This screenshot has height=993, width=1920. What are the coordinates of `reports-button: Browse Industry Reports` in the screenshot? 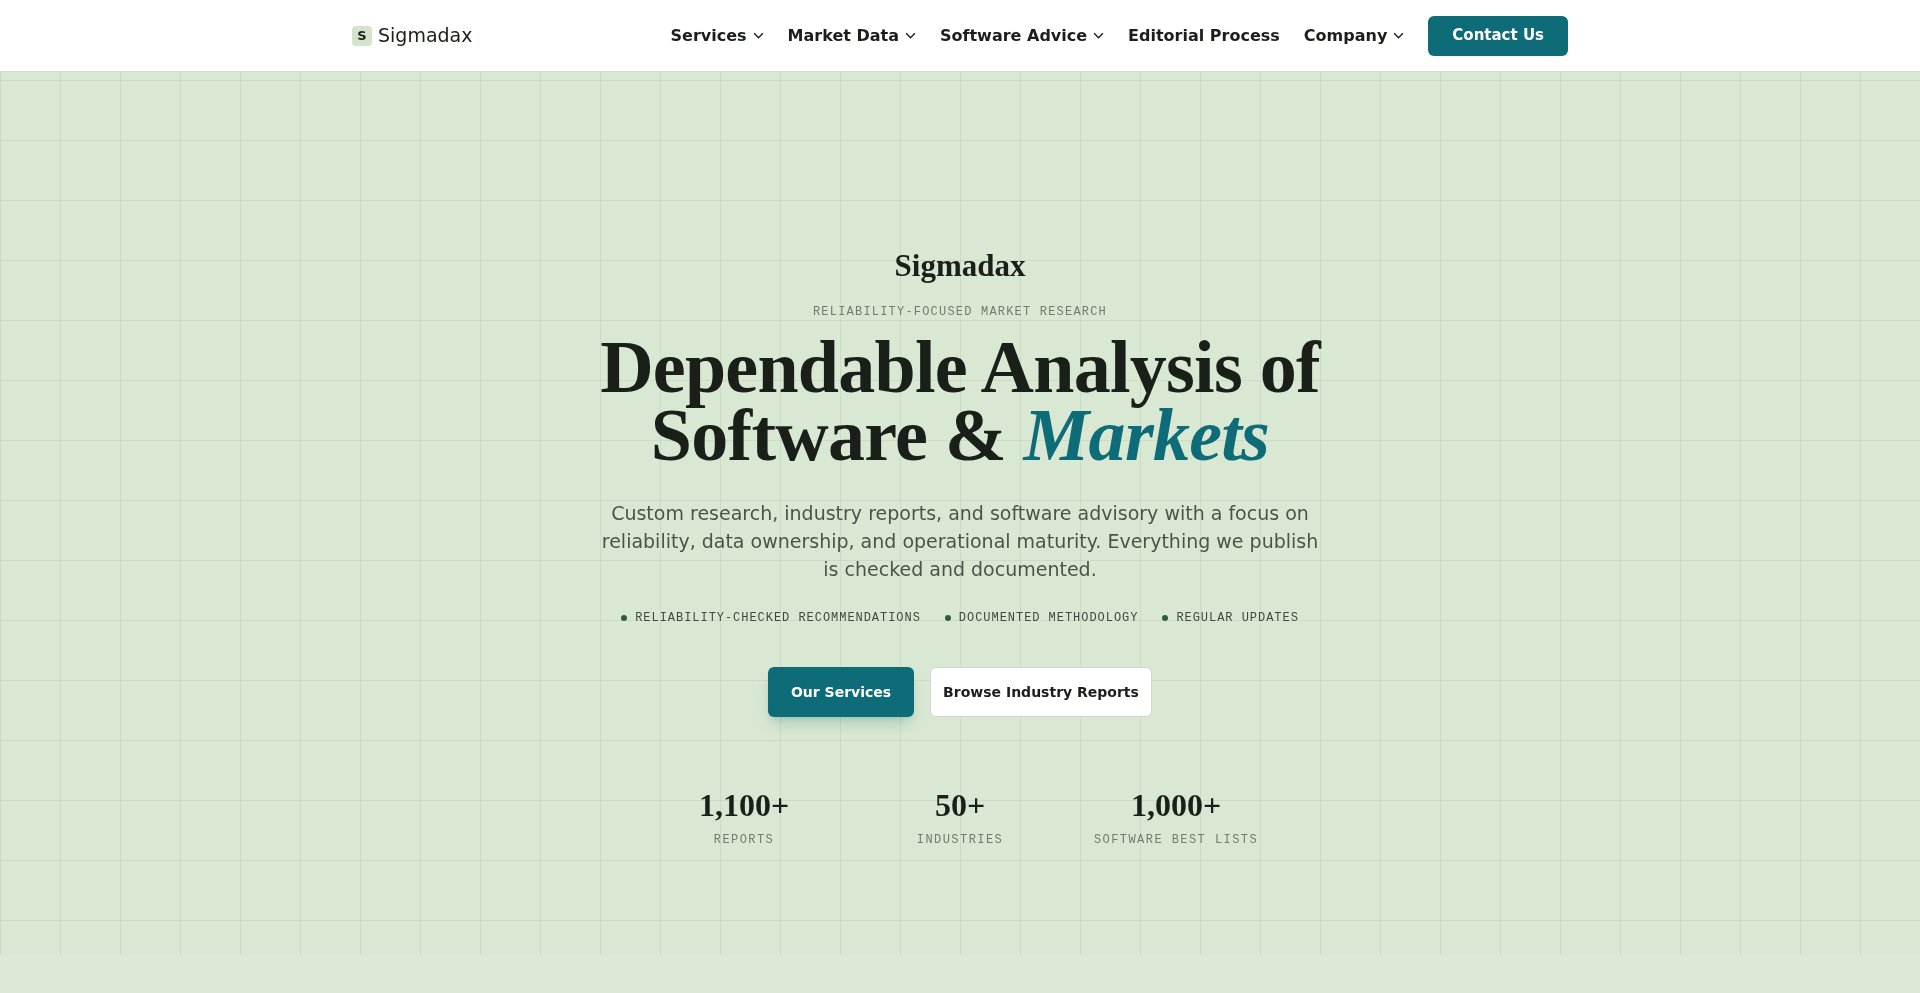 It's located at (1041, 692).